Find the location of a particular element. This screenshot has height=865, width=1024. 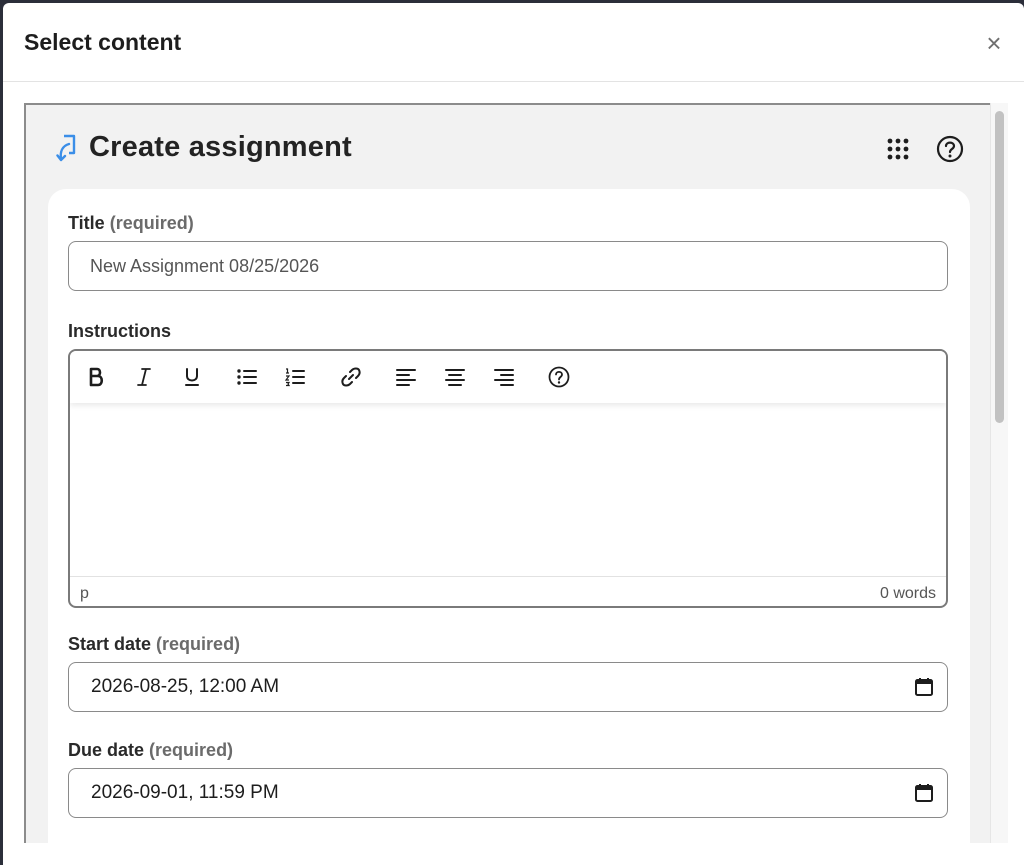

link-button is located at coordinates (351, 377).